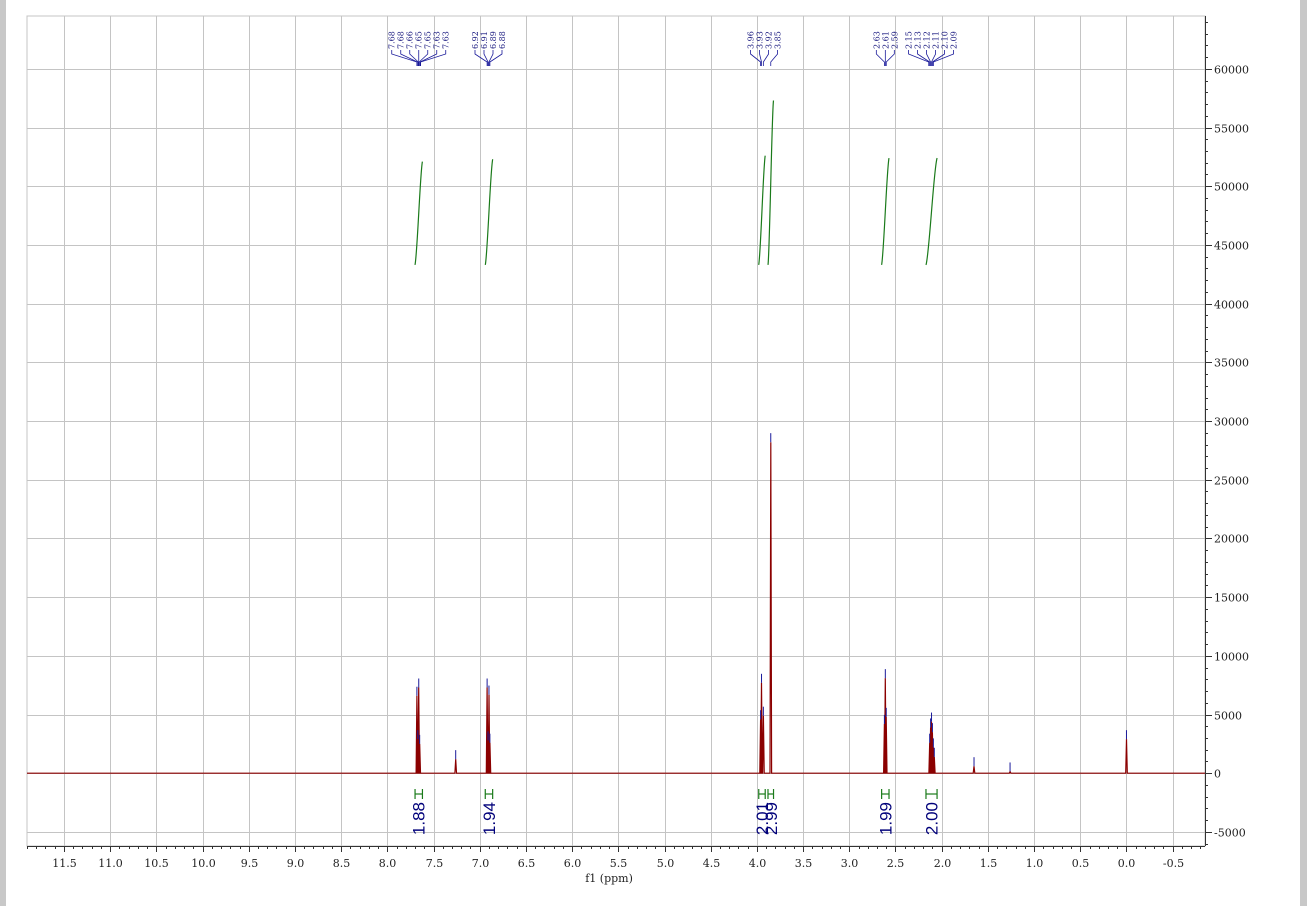 The image size is (1307, 906). Describe the element at coordinates (850, 863) in the screenshot. I see `x-tick-label: 3.0` at that location.